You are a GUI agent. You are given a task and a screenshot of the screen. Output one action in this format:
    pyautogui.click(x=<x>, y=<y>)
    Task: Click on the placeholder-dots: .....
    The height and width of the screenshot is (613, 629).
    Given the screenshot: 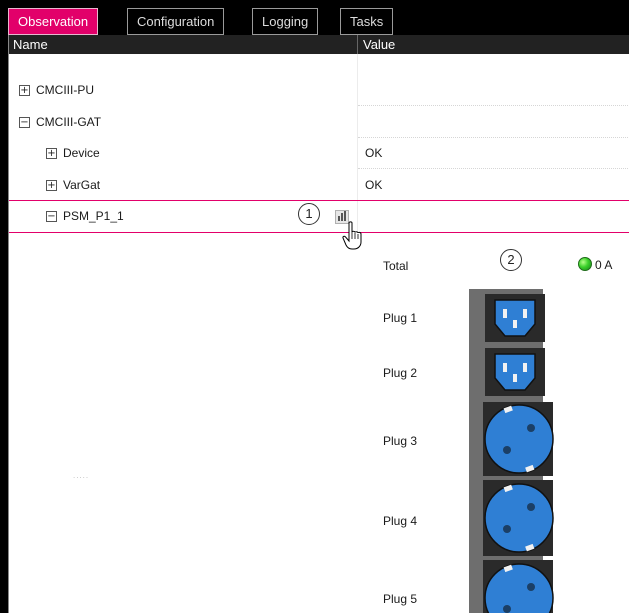 What is the action you would take?
    pyautogui.click(x=81, y=475)
    